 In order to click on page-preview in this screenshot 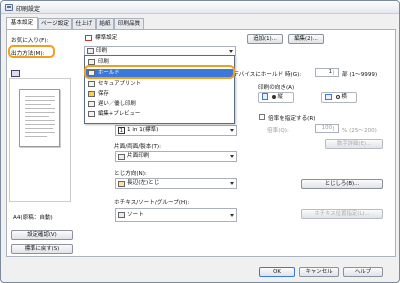, I will do `click(39, 118)`.